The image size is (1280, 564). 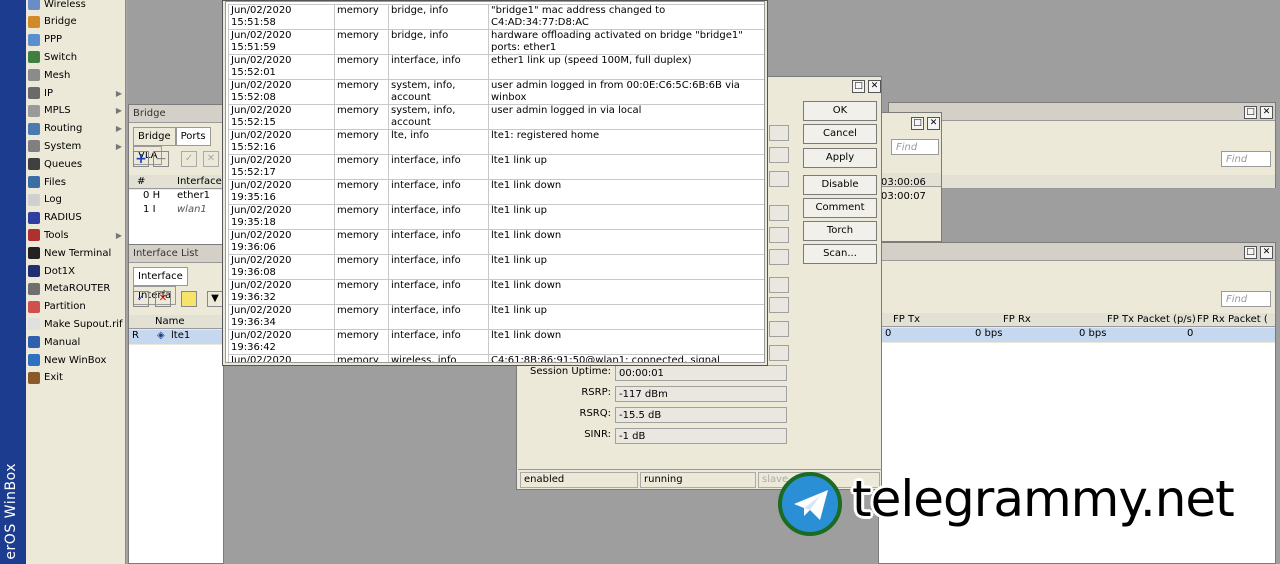 What do you see at coordinates (76, 342) in the screenshot?
I see `sidebar-item-manual: Manual` at bounding box center [76, 342].